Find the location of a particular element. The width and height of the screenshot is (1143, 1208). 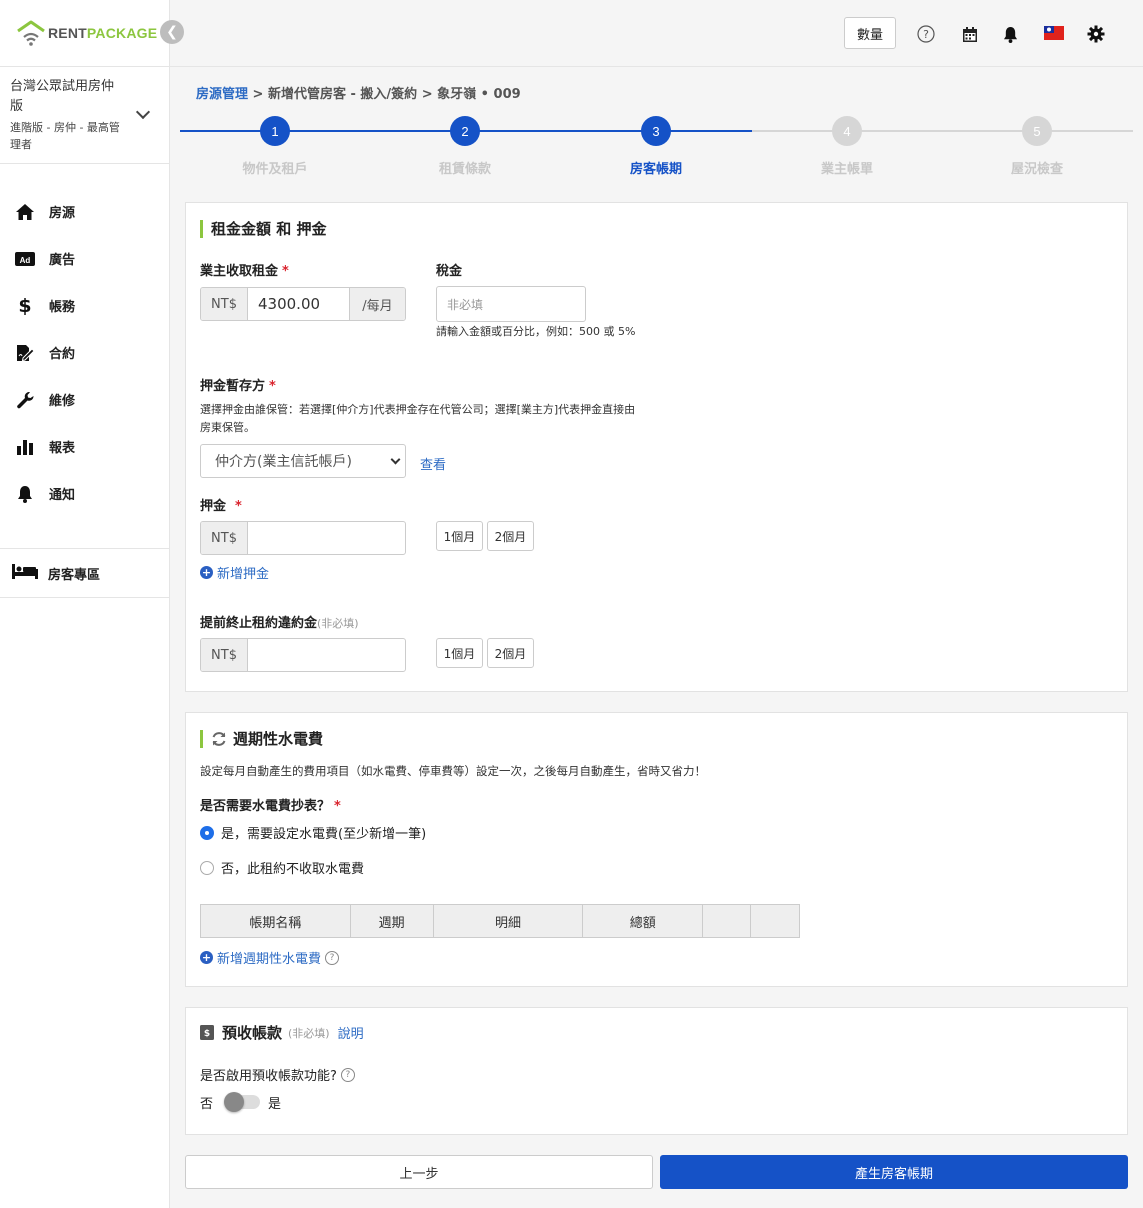

step-1: 1 物件及租戶 is located at coordinates (275, 146).